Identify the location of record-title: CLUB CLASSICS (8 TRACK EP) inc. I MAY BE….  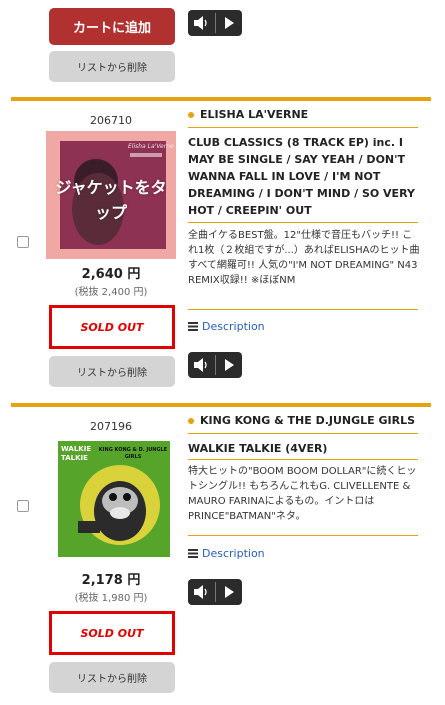
(304, 176).